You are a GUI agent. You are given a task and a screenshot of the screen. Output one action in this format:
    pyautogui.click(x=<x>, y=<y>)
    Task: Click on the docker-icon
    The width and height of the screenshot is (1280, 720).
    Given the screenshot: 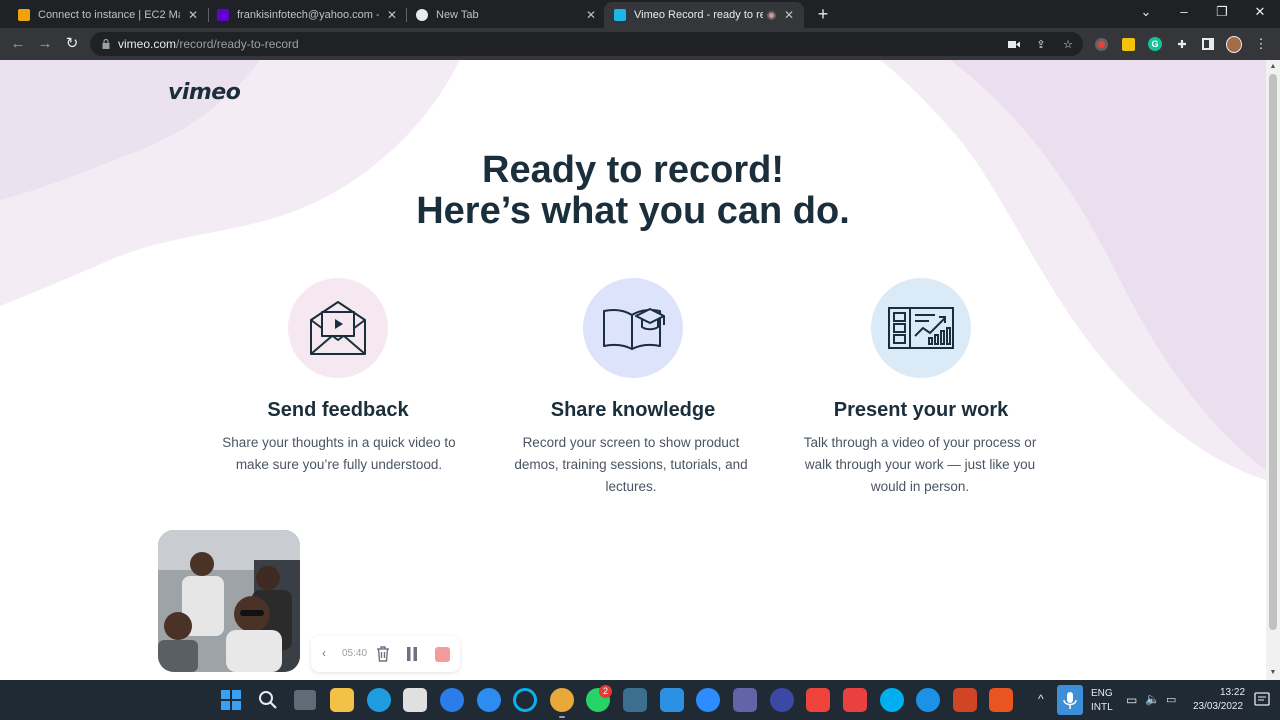 What is the action you would take?
    pyautogui.click(x=928, y=700)
    